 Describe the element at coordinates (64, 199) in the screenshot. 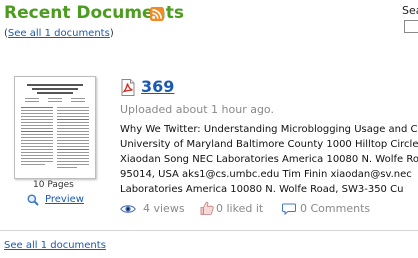

I see `preview-link: Preview` at that location.